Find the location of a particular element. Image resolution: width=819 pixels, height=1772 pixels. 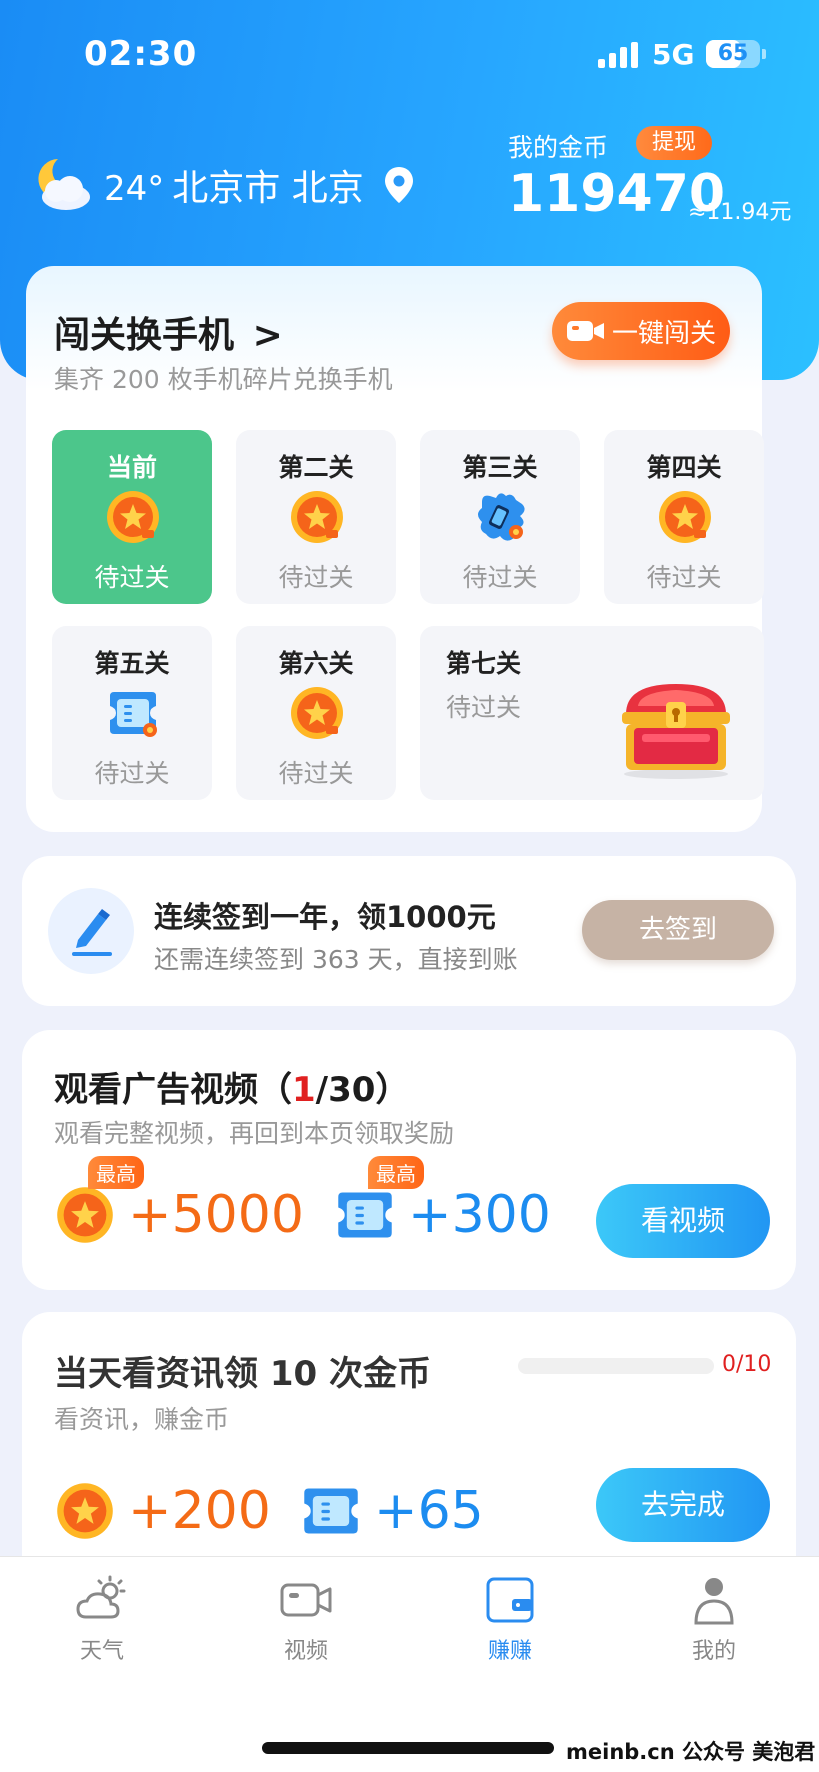

news-task-title: 当天看资讯领 10 次金币 is located at coordinates (242, 1374).